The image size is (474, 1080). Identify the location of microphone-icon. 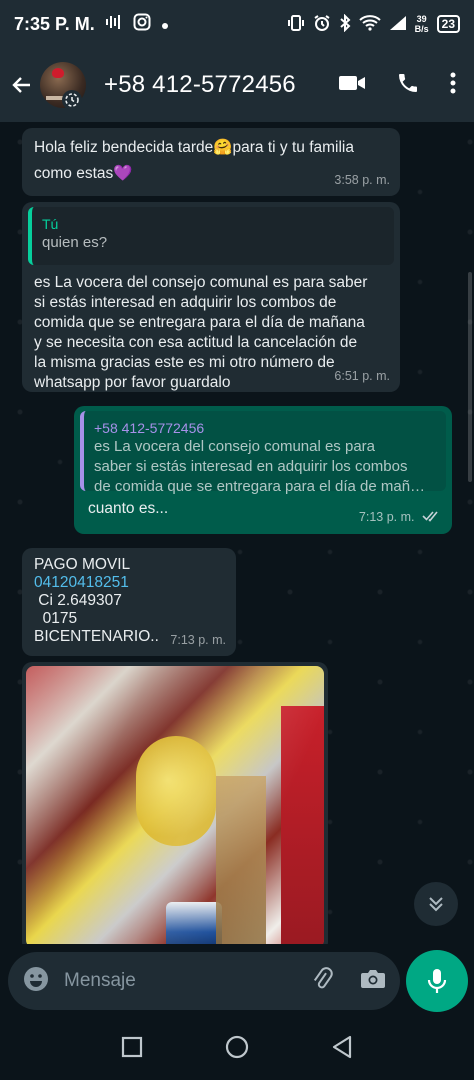
(437, 981).